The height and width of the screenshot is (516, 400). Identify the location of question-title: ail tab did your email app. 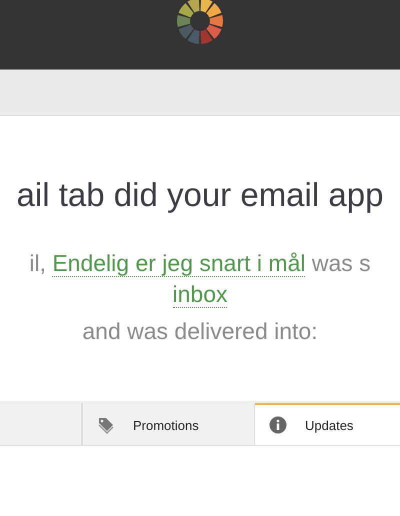
(200, 195).